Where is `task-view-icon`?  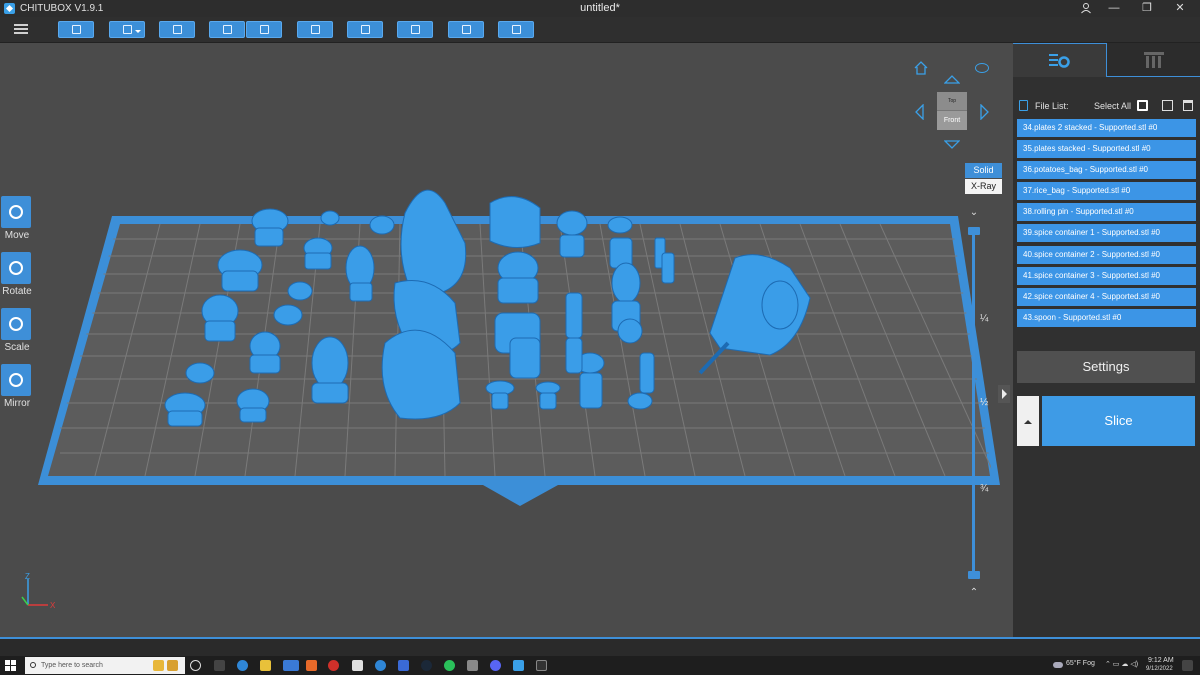
task-view-icon is located at coordinates (195, 665).